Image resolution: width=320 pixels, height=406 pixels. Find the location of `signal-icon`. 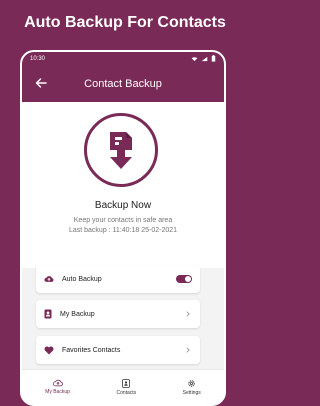

signal-icon is located at coordinates (204, 58).